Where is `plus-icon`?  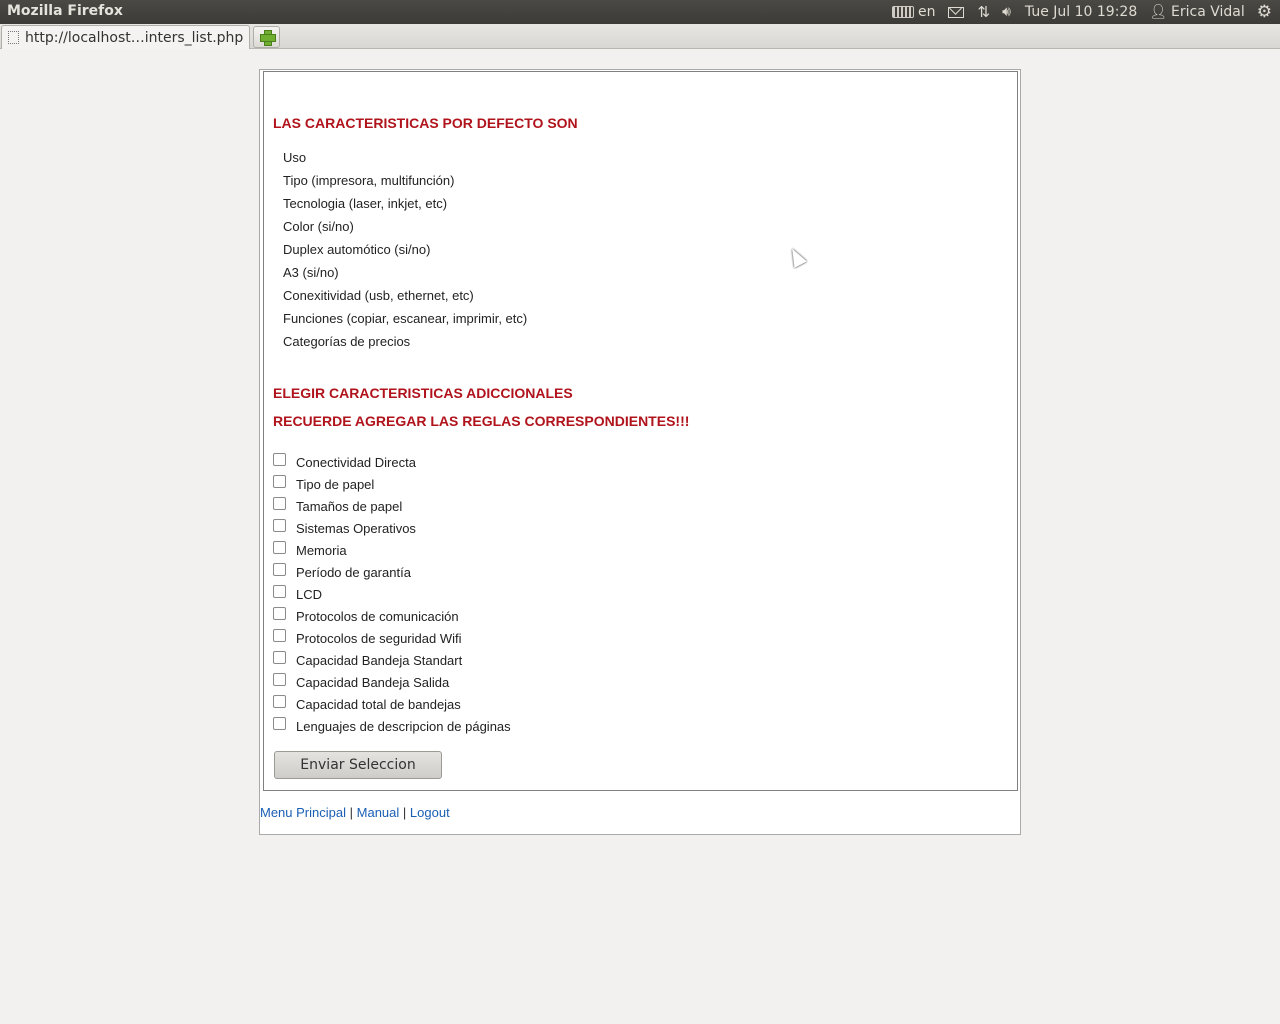
plus-icon is located at coordinates (267, 38).